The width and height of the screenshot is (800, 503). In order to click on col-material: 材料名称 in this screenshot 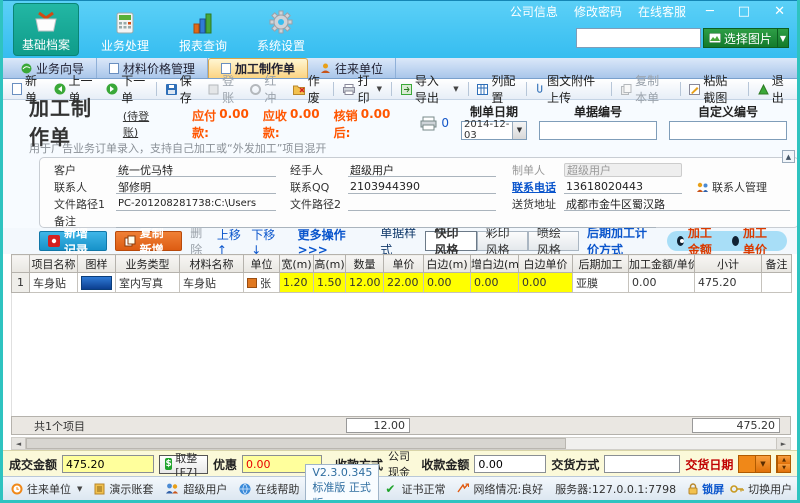, I will do `click(211, 263)`.